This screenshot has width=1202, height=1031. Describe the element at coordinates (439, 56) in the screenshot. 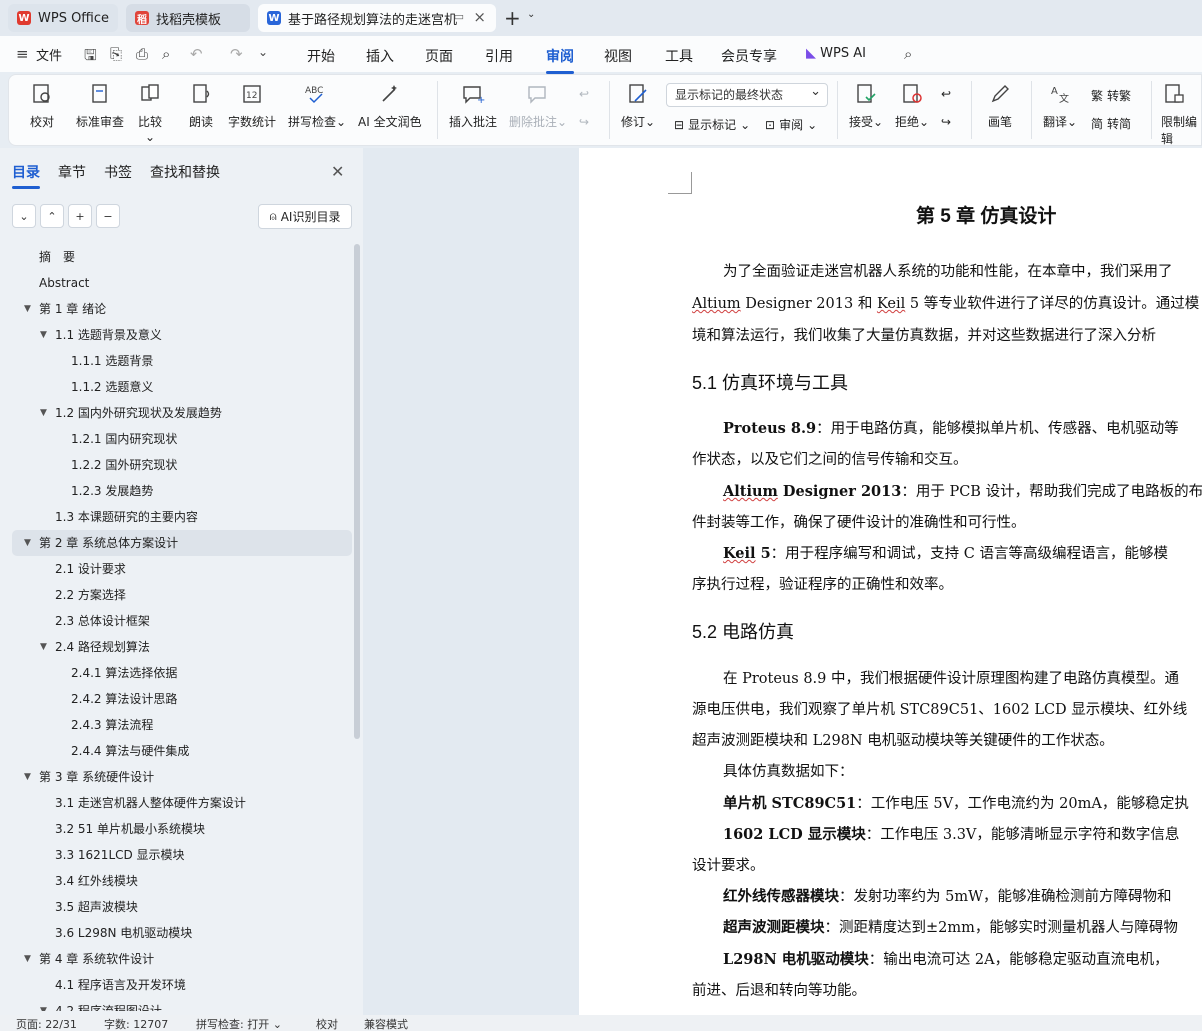

I see `menu-page: 页面` at that location.